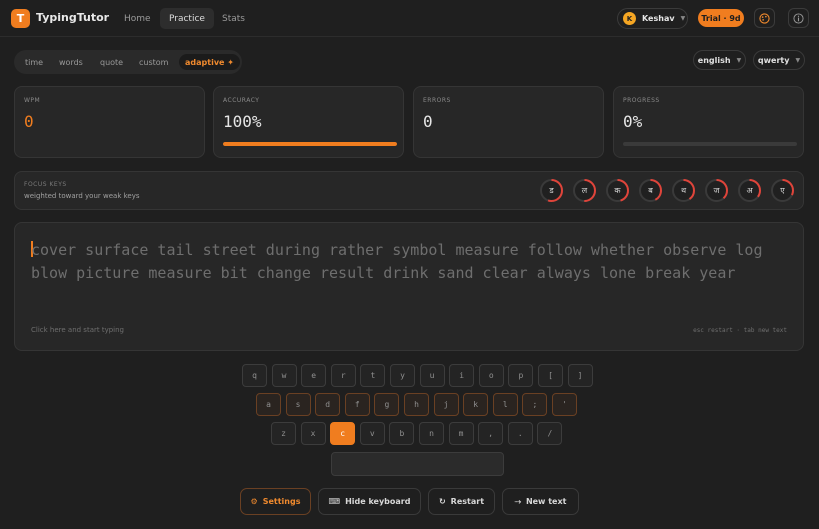  Describe the element at coordinates (313, 433) in the screenshot. I see `key: x` at that location.